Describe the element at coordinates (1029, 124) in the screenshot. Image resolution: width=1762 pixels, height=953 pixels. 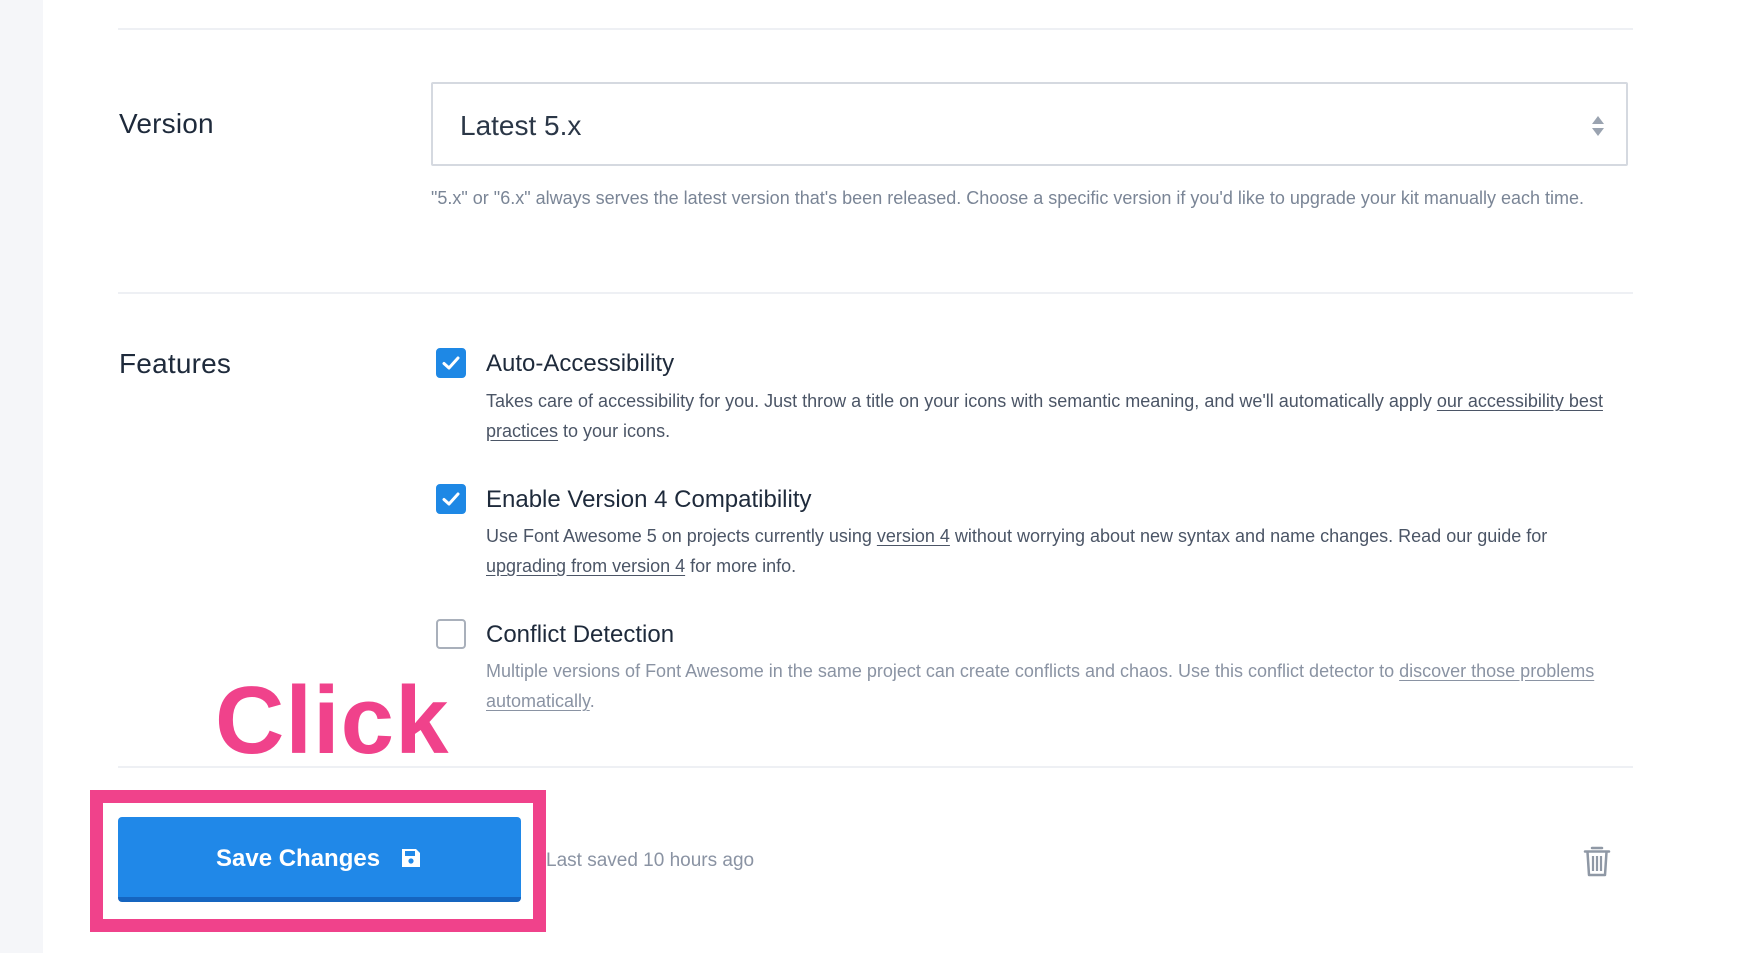
I see `version-select: Latest 5.x` at that location.